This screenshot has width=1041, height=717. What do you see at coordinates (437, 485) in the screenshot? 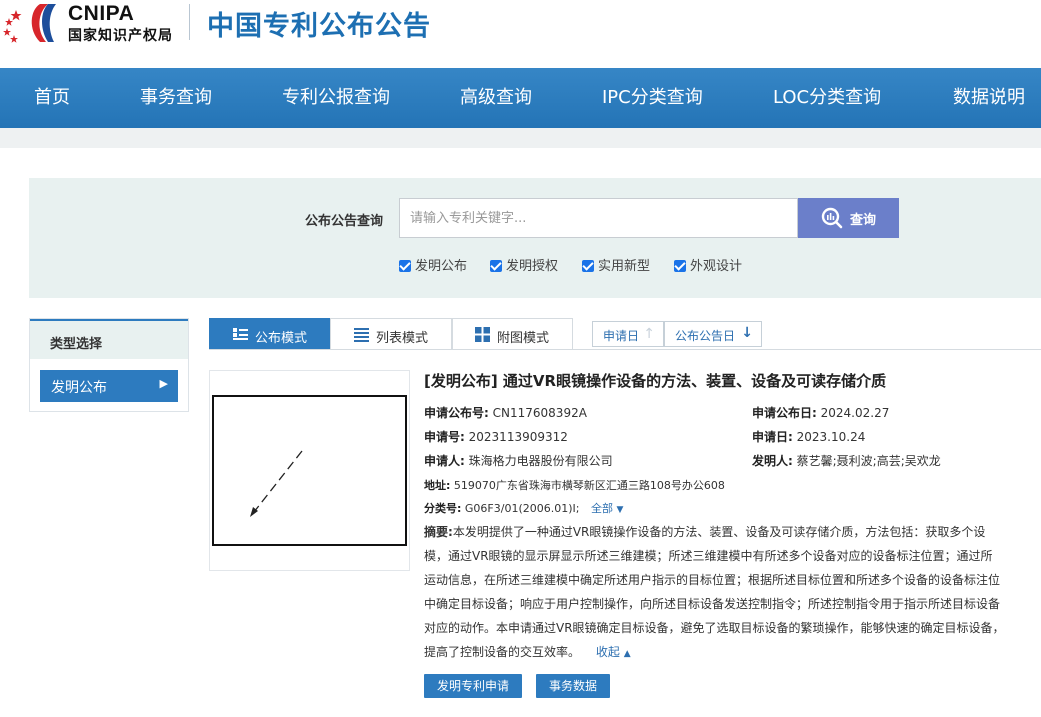
I see `address-label: 地址:` at bounding box center [437, 485].